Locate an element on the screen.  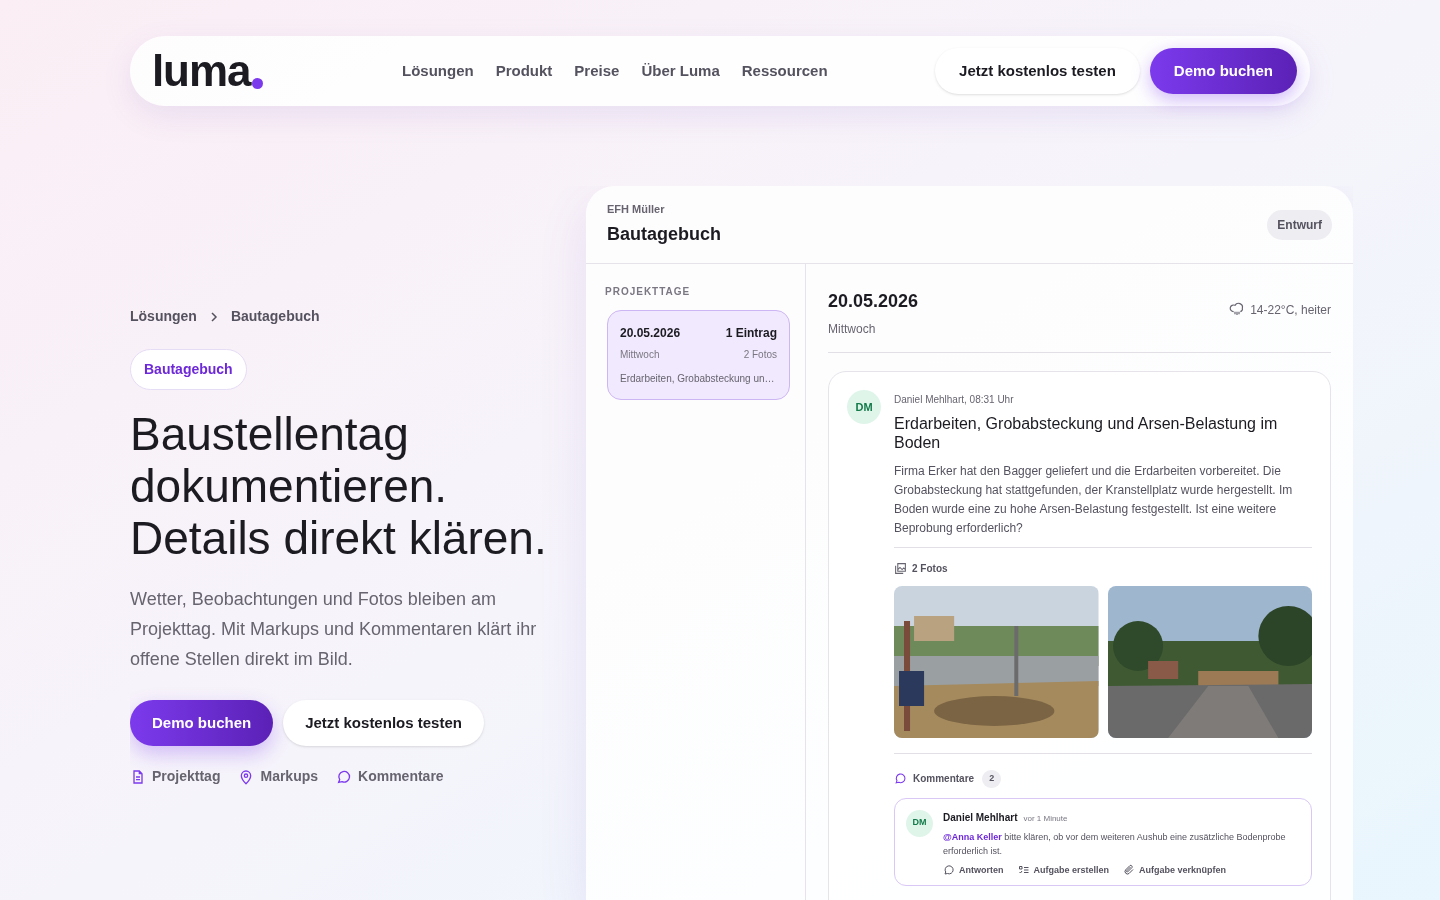
hero-heading: Baustellentag dokumentieren. Details direkt klären. is located at coordinates (339, 486).